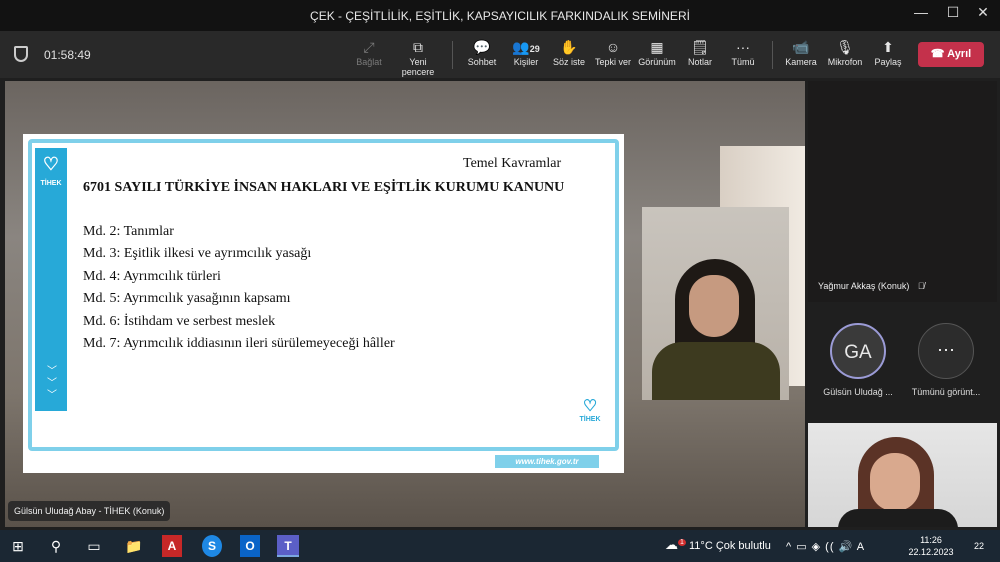  What do you see at coordinates (547, 461) in the screenshot?
I see `slide-url: www.tihek.gov.tr` at bounding box center [547, 461].